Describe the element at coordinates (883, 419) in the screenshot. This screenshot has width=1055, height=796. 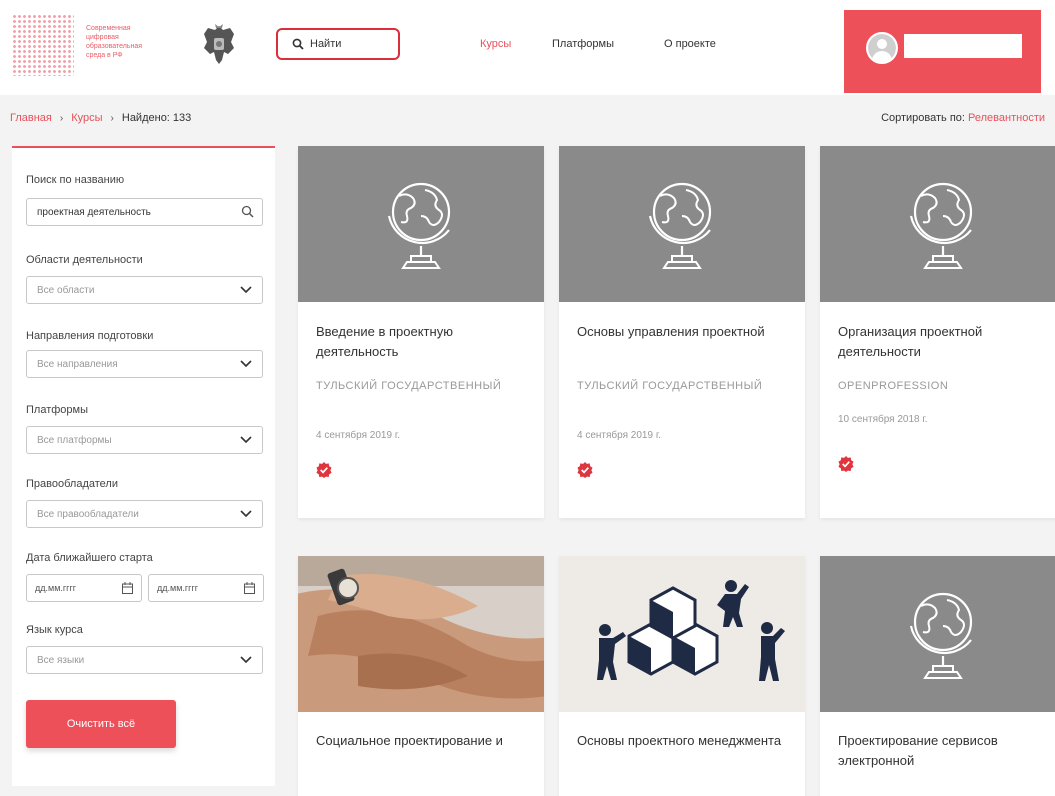
I see `course-date: 10 сентября 2018 г.` at that location.